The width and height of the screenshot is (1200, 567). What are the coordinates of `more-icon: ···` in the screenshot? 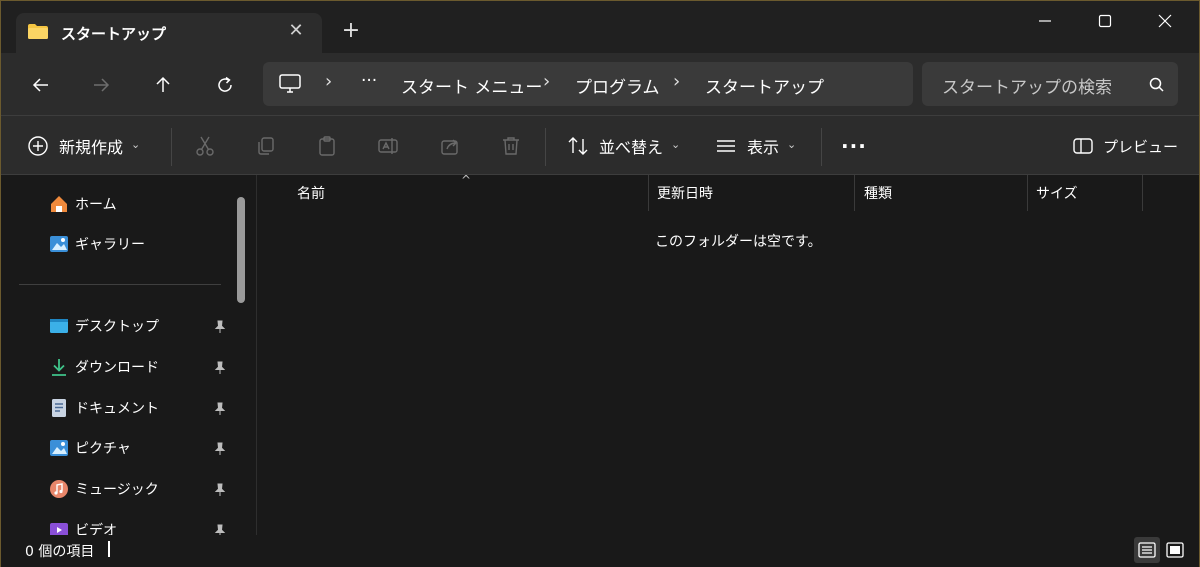 It's located at (854, 146).